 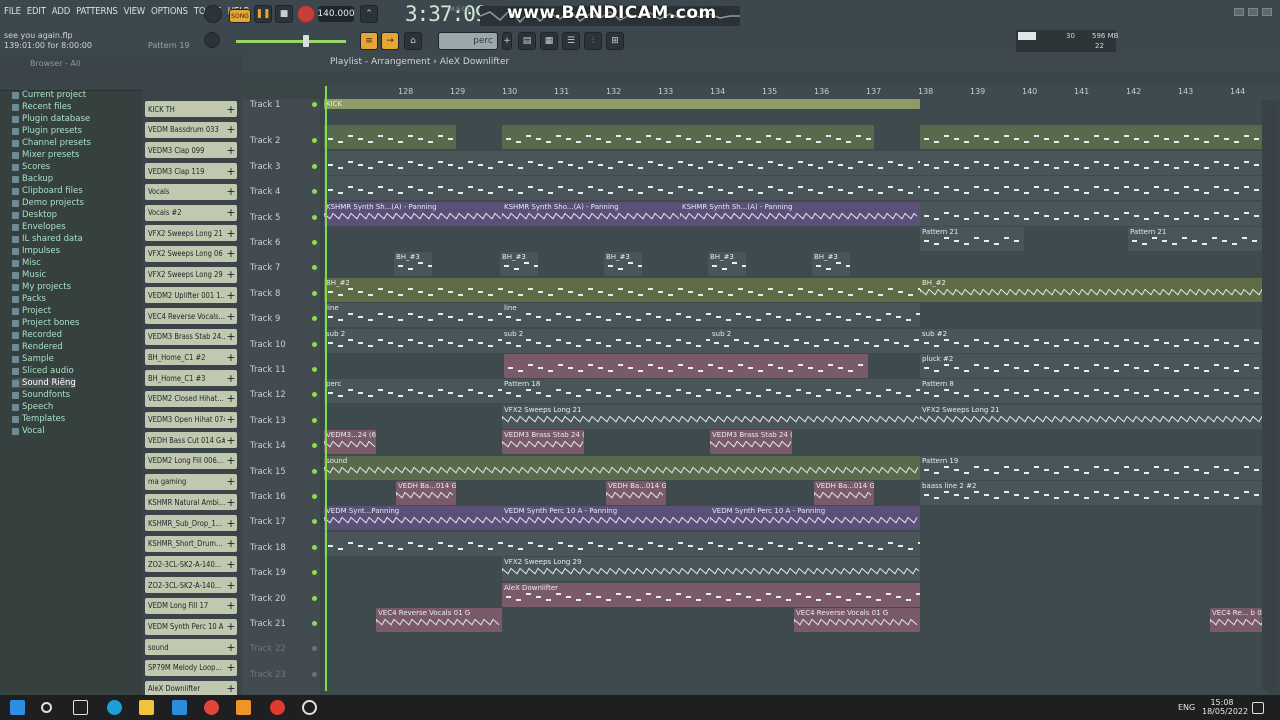 I want to click on playlist-clip: baass line 2 #2, so click(x=1094, y=493).